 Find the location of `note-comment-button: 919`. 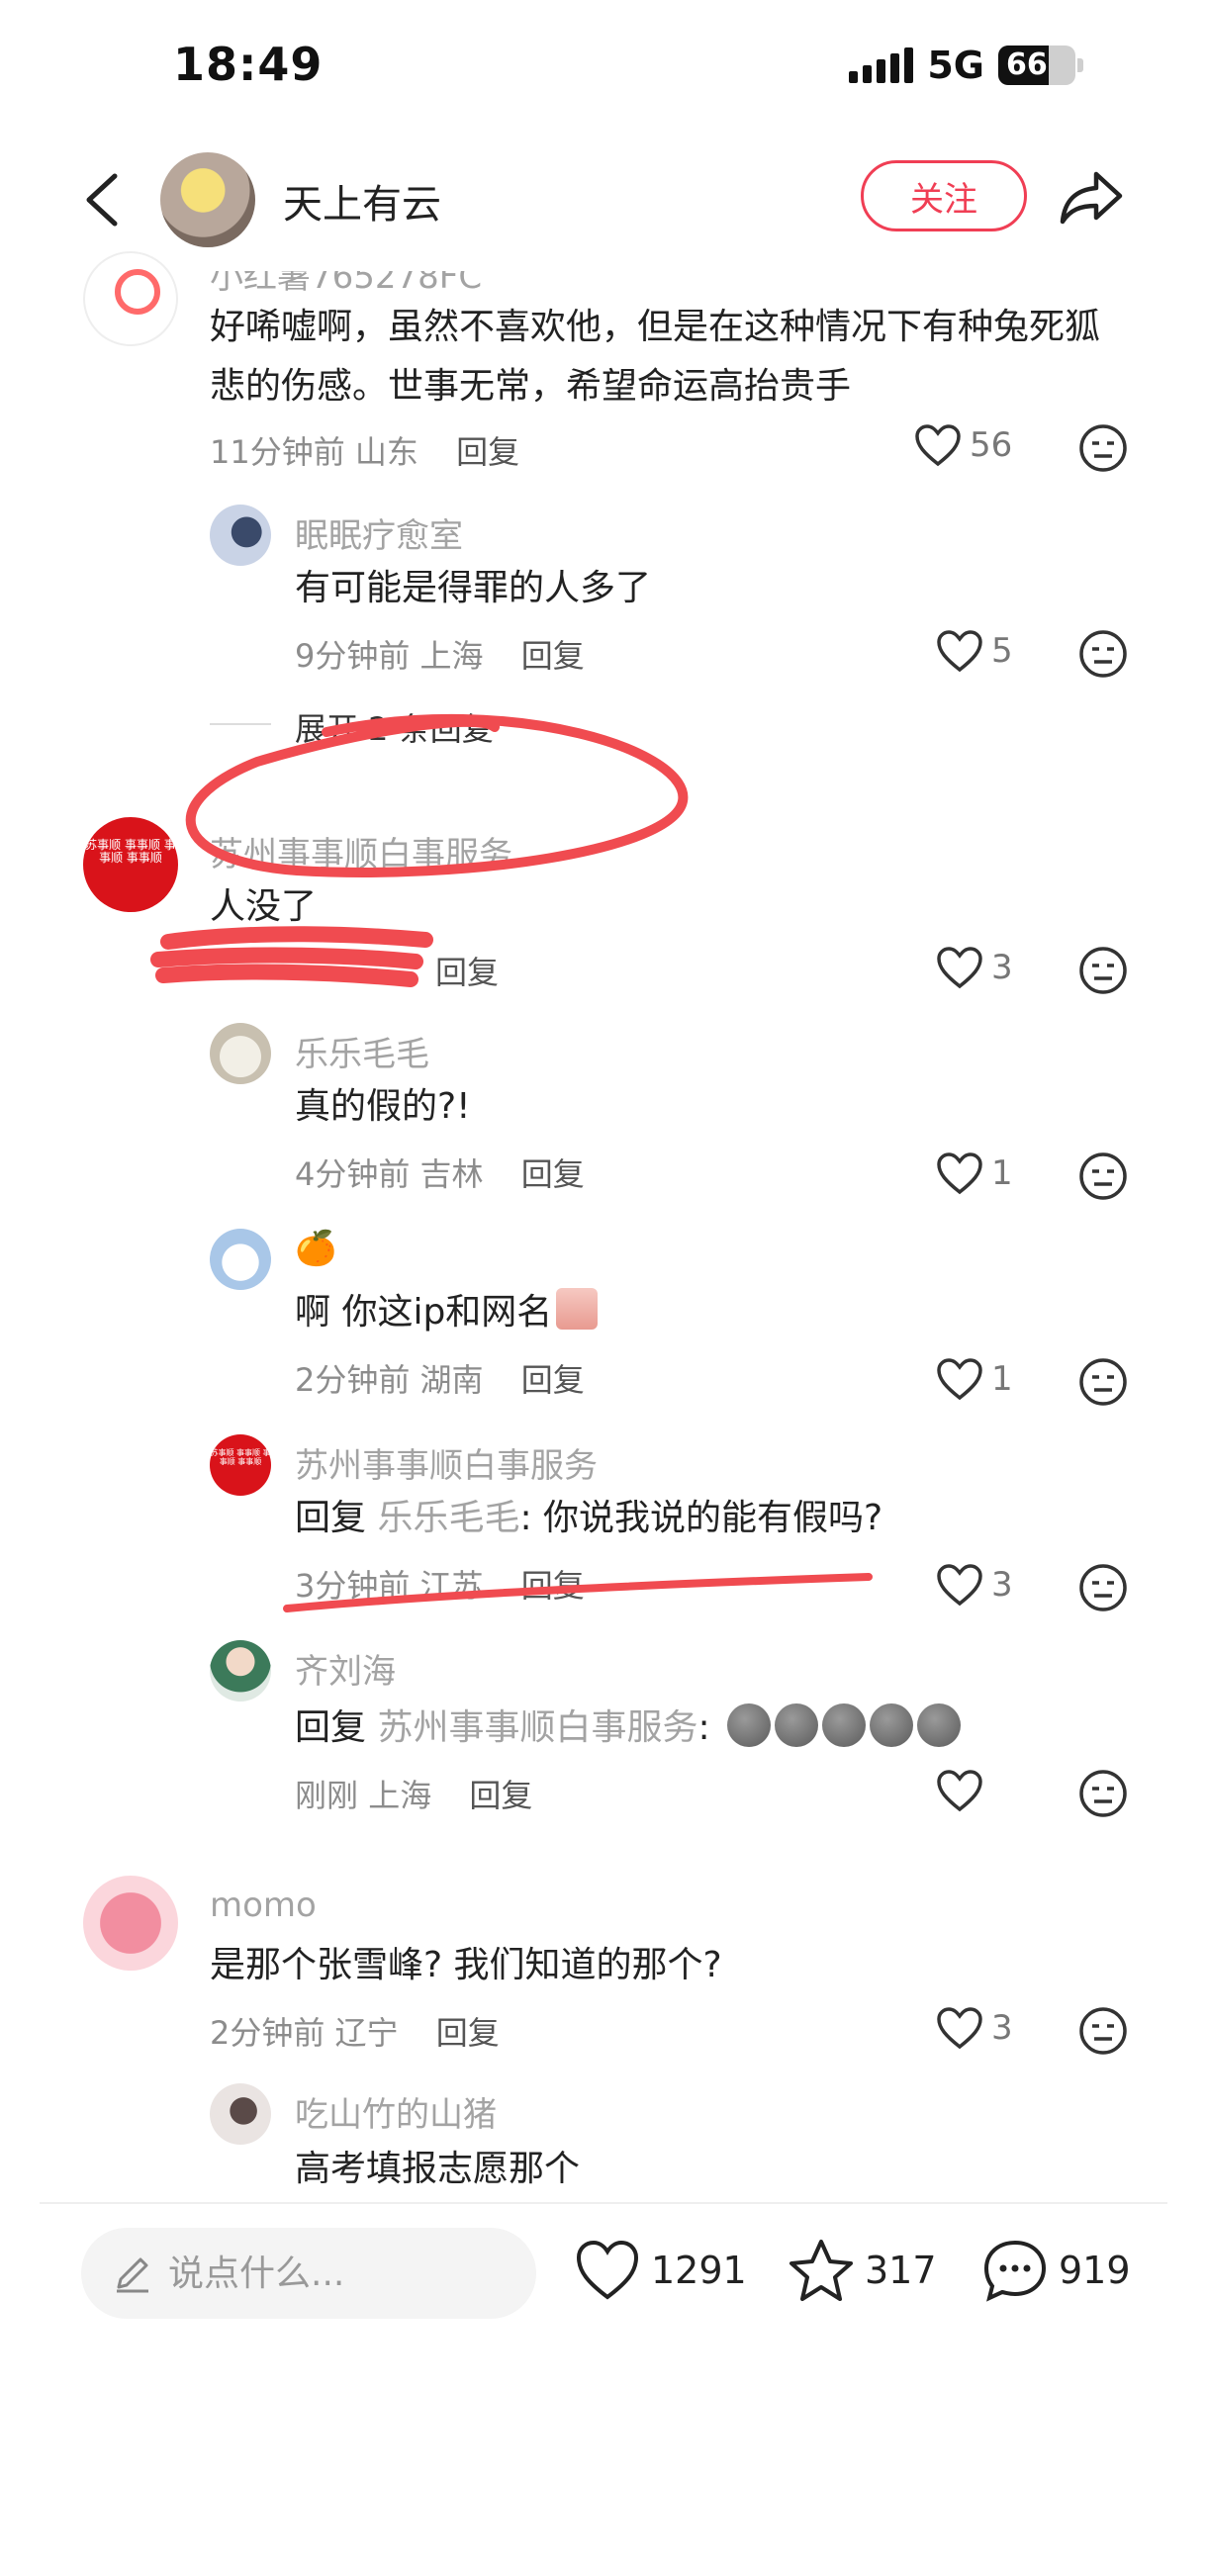

note-comment-button: 919 is located at coordinates (1056, 2270).